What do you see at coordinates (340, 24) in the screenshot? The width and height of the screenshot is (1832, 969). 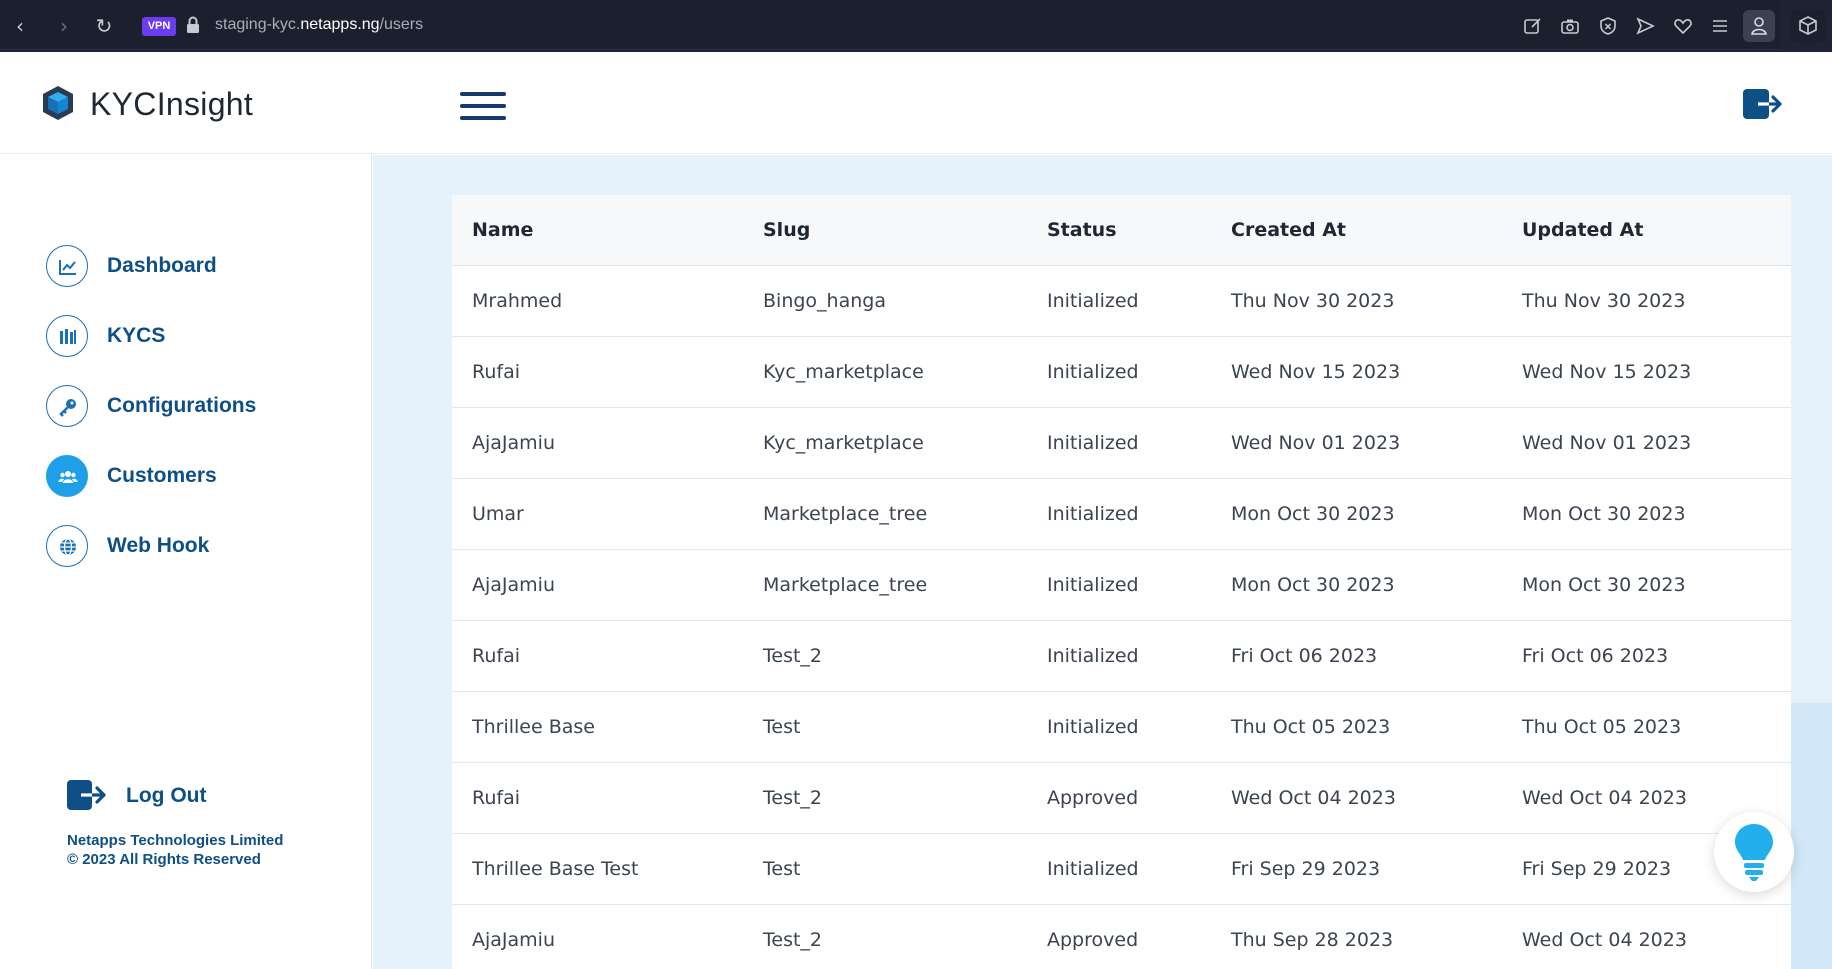 I see `url-domain: netapps.ng` at bounding box center [340, 24].